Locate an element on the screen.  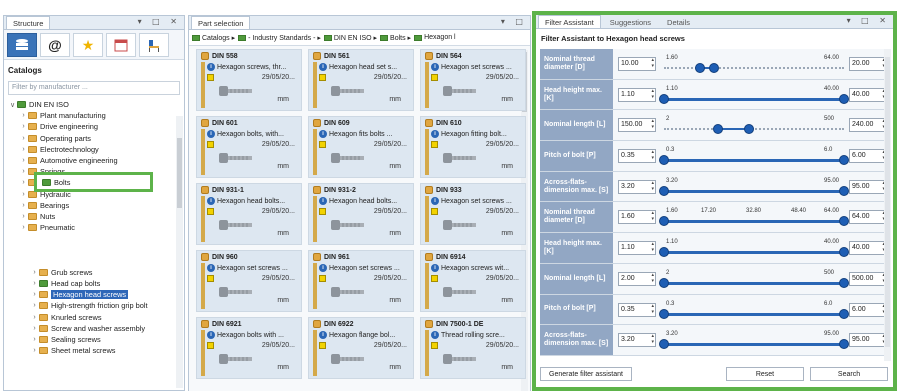
tab-filter-assistant: Filter Assistant is located at coordinates (569, 21).